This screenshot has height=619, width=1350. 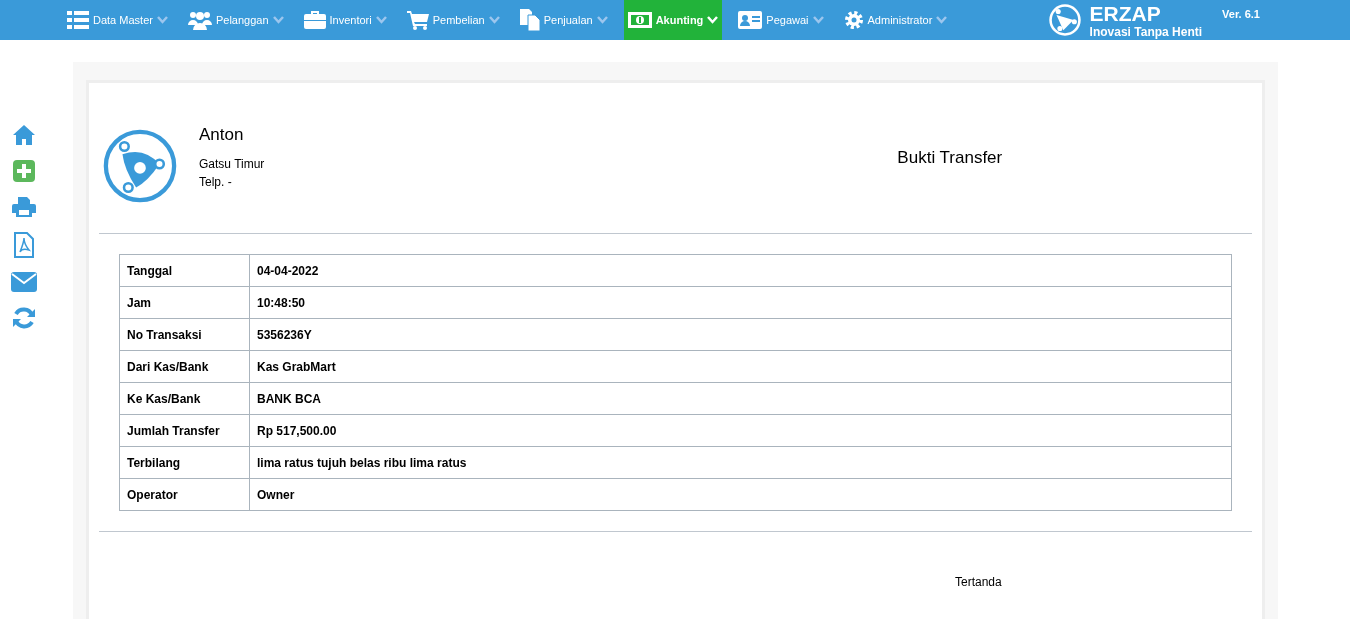 What do you see at coordinates (117, 20) in the screenshot?
I see `nav-menu-item: Data Master` at bounding box center [117, 20].